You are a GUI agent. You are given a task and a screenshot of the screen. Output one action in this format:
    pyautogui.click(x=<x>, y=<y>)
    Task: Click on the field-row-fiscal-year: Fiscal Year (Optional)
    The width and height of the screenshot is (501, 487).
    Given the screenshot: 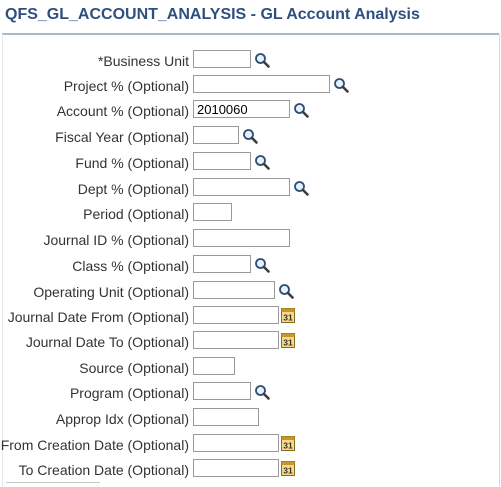 What is the action you would take?
    pyautogui.click(x=250, y=137)
    